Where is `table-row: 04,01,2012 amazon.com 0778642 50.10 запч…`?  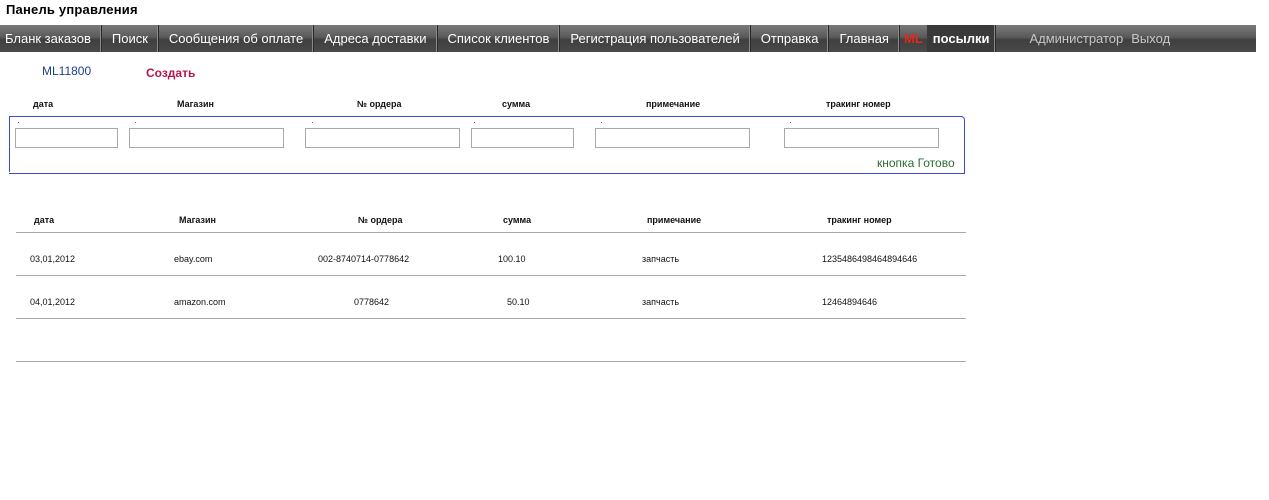
table-row: 04,01,2012 amazon.com 0778642 50.10 запч… is located at coordinates (483, 297).